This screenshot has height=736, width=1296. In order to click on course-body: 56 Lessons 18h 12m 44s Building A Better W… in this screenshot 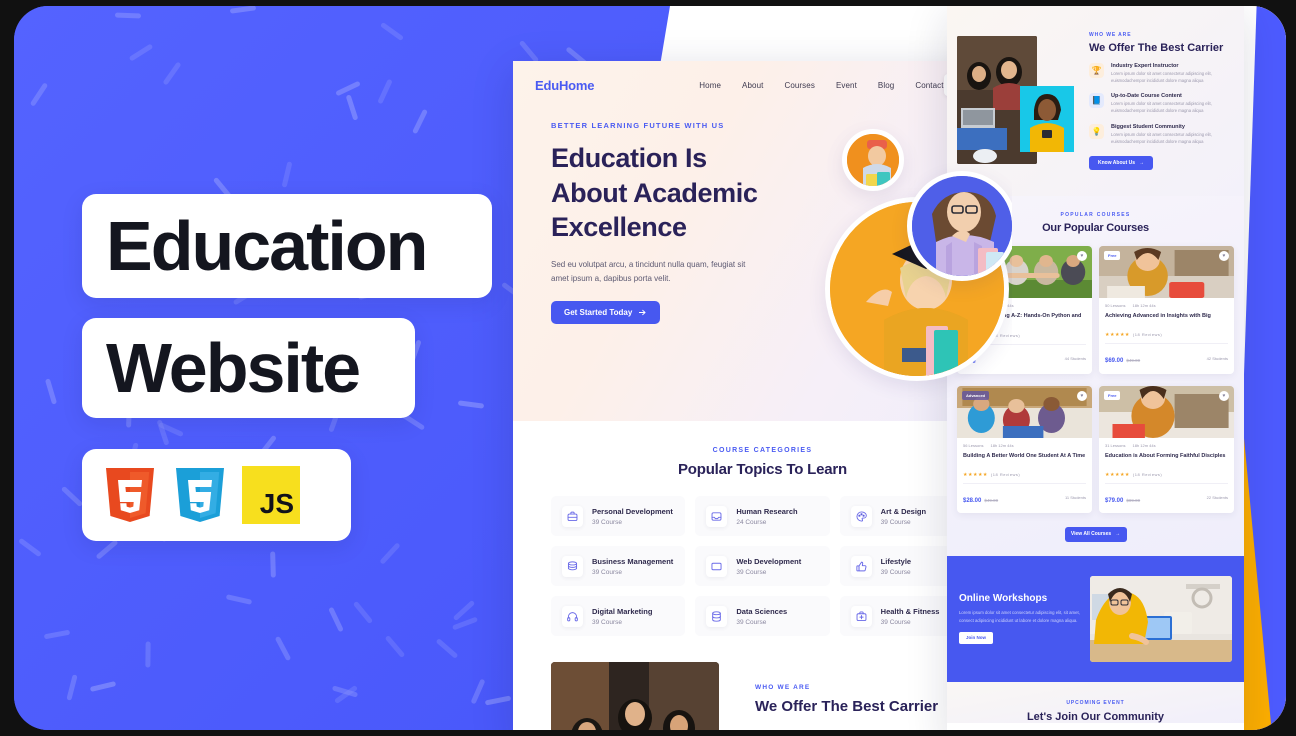, I will do `click(1024, 475)`.